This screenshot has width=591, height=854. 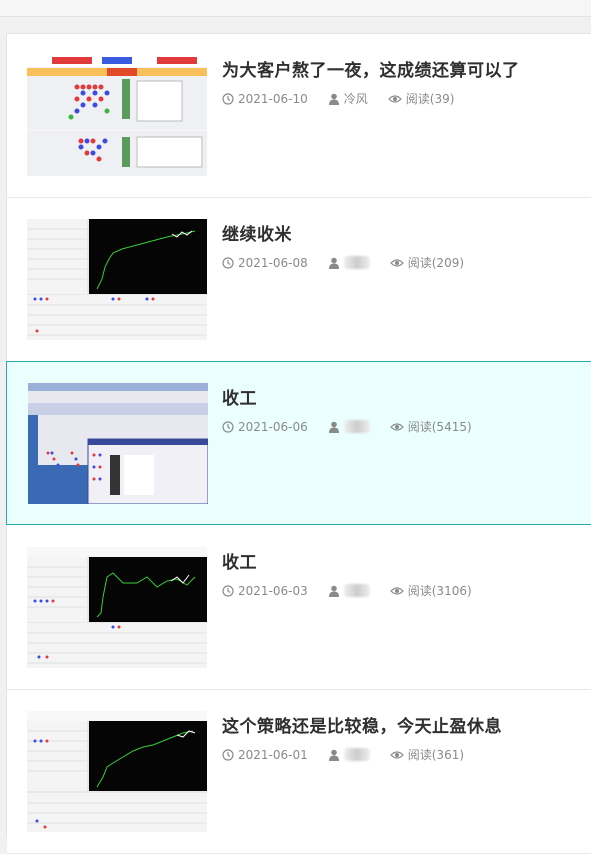 I want to click on post-views-text: 阅读(209), so click(x=436, y=263).